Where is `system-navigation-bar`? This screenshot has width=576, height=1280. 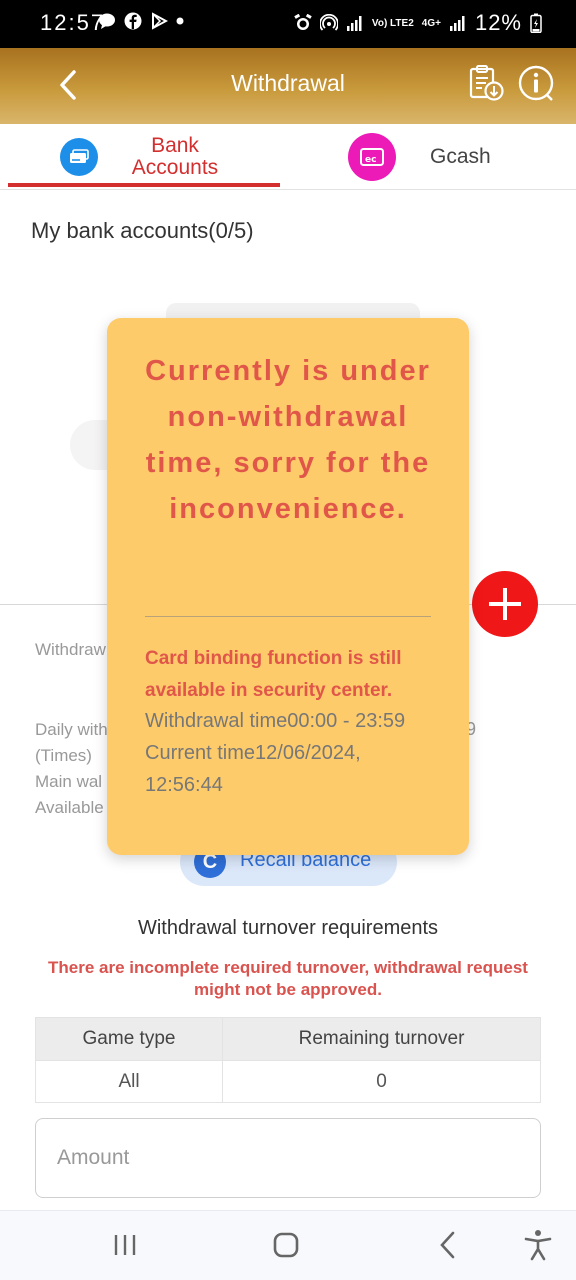 system-navigation-bar is located at coordinates (288, 1245).